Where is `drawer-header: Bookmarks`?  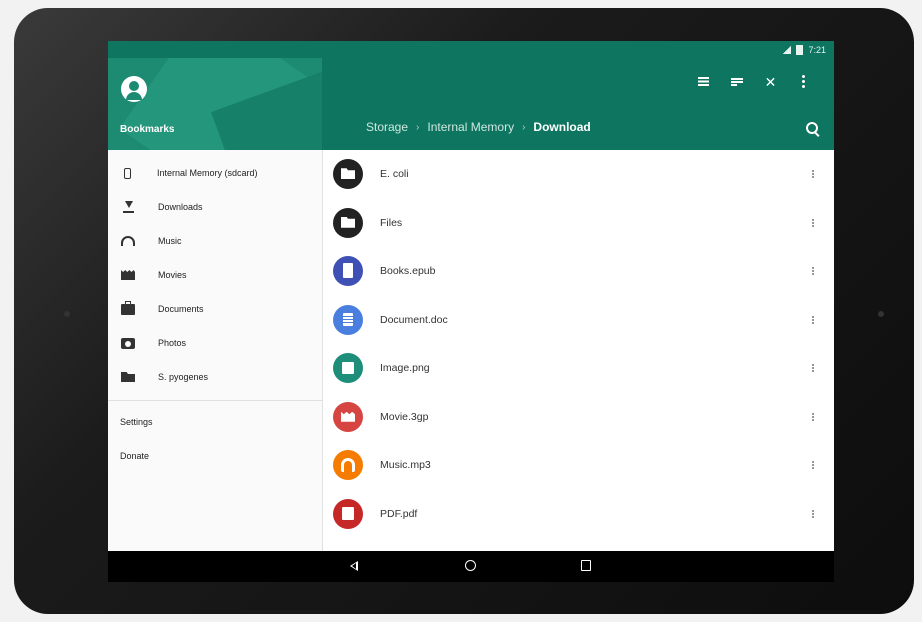
drawer-header: Bookmarks is located at coordinates (215, 104).